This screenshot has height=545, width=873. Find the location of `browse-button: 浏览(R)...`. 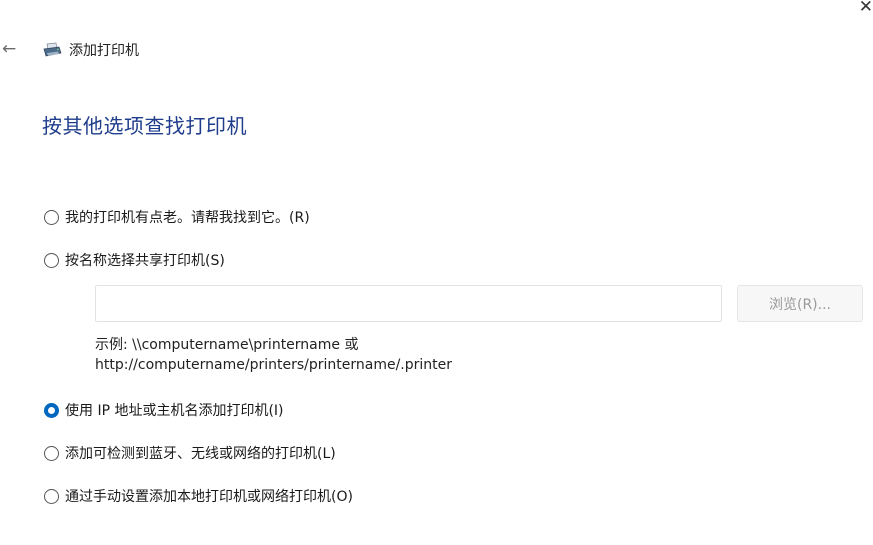

browse-button: 浏览(R)... is located at coordinates (800, 303).